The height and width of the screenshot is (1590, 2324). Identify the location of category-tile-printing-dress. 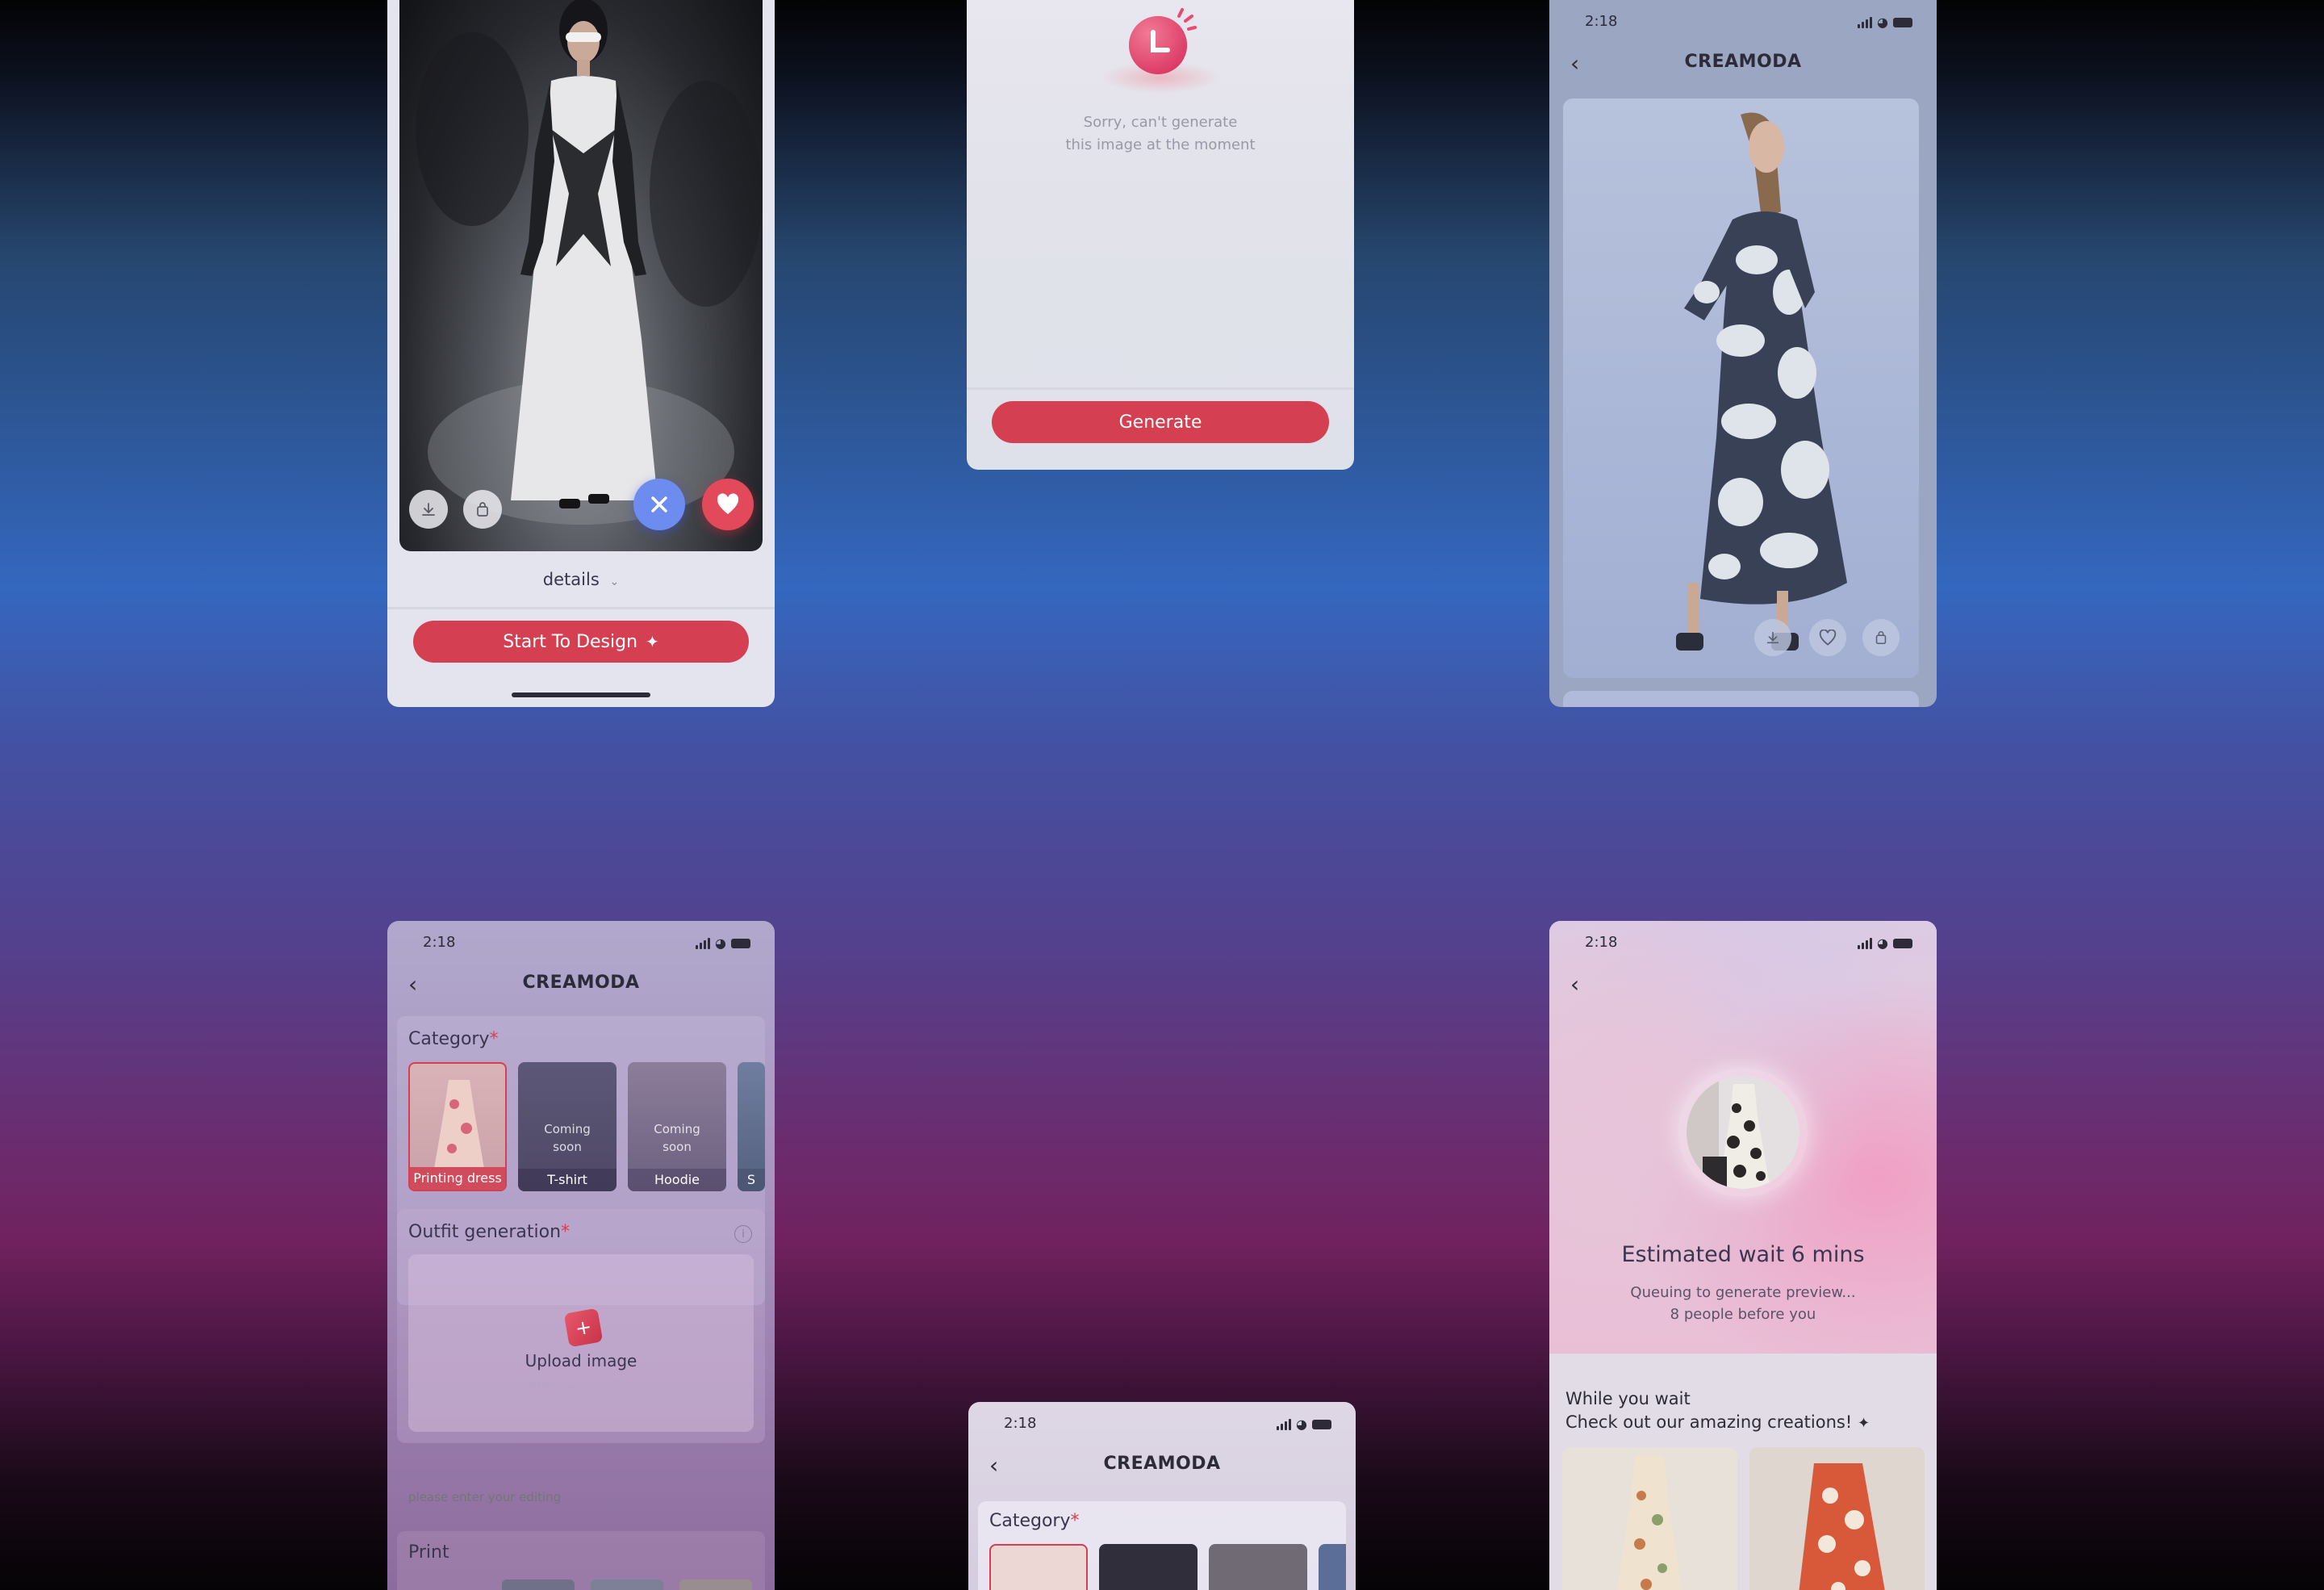
(1038, 1567).